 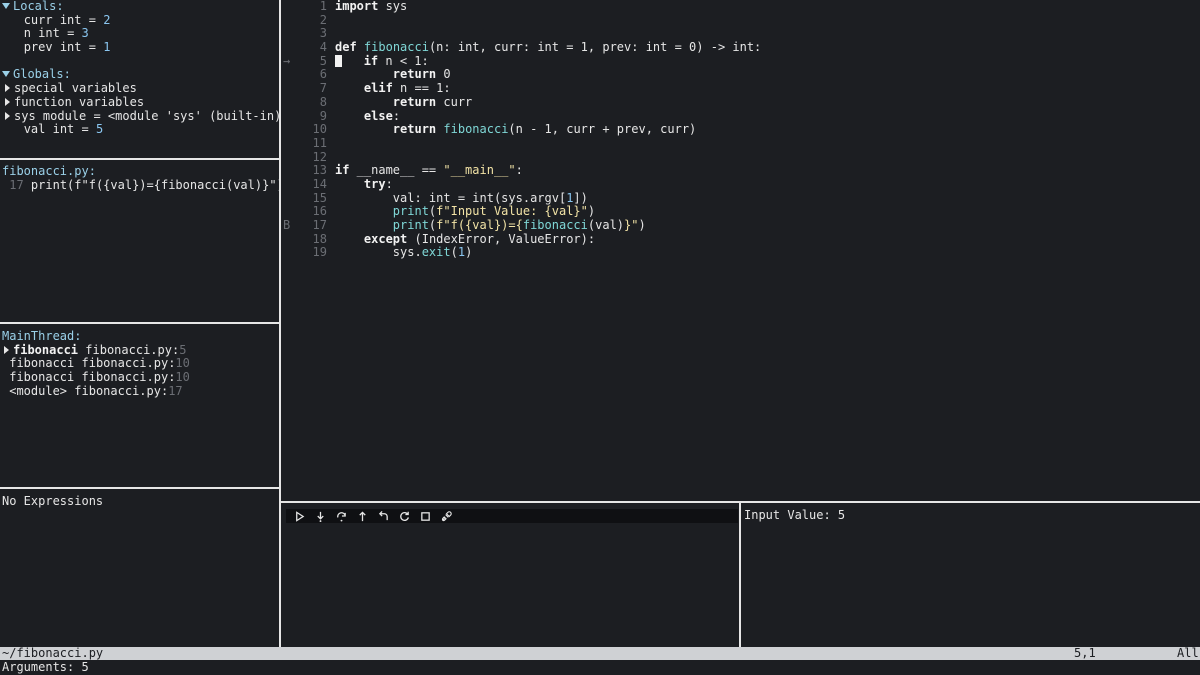 I want to click on breakpoint-marker-icon: B, so click(x=290, y=225).